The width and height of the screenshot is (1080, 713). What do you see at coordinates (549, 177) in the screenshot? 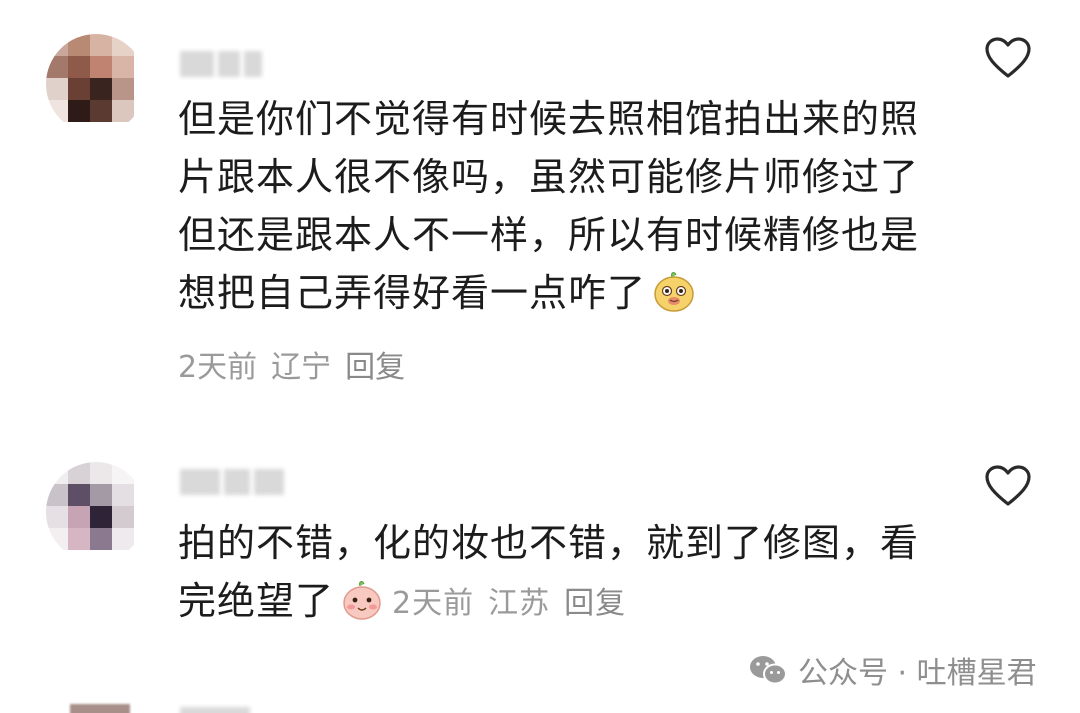
I see `comment-line: 片跟本人很不像吗，虽然可能修片师修过了` at bounding box center [549, 177].